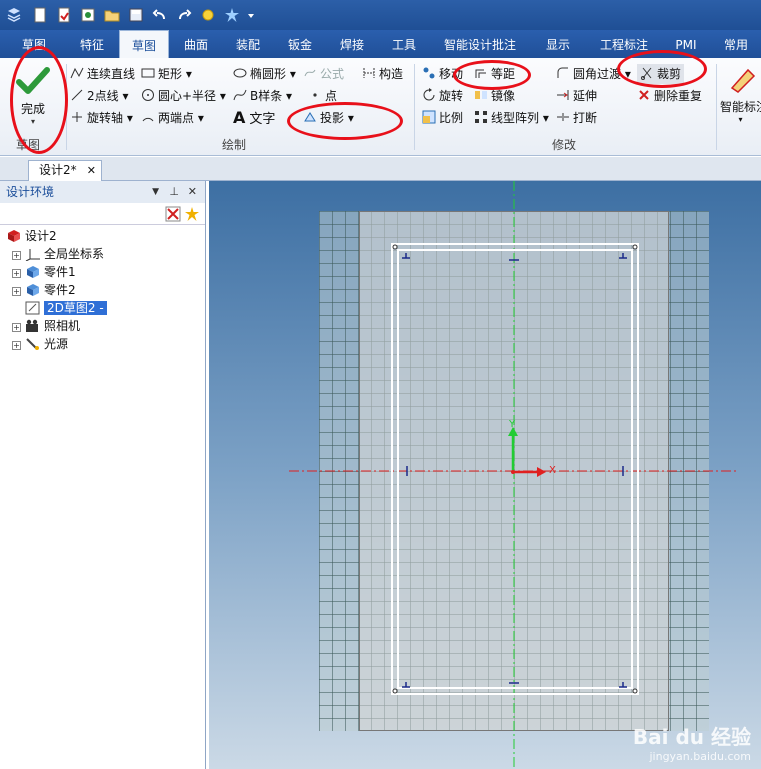  What do you see at coordinates (511, 118) in the screenshot?
I see `linear-pattern-button: 线型阵列 ▾` at bounding box center [511, 118].